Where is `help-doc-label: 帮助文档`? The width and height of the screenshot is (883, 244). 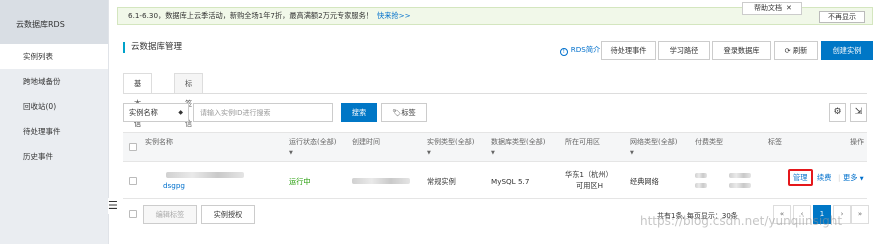
help-doc-label: 帮助文档 is located at coordinates (768, 8).